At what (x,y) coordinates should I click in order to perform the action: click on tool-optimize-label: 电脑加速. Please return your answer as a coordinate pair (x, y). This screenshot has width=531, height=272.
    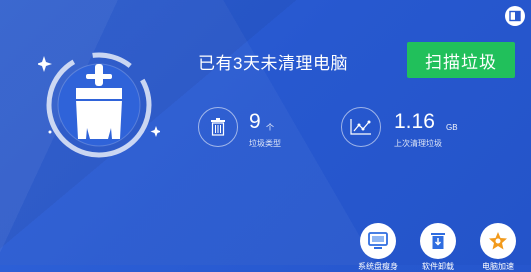
    Looking at the image, I should click on (498, 266).